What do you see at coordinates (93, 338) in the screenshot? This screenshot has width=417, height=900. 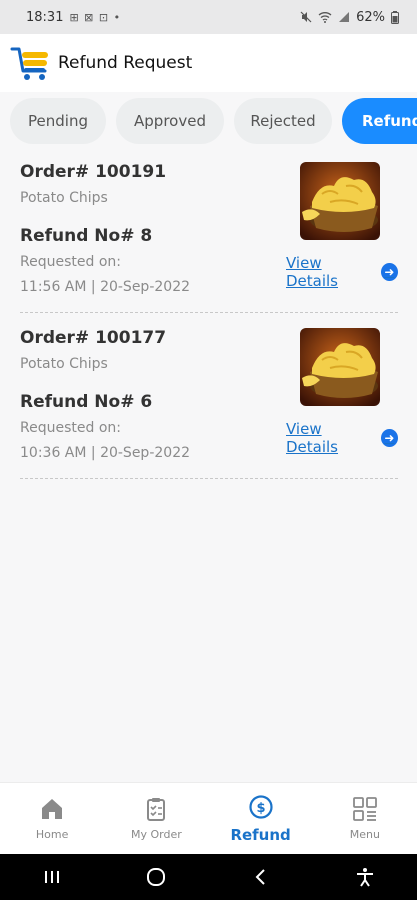 I see `order-number: Order# 100177` at bounding box center [93, 338].